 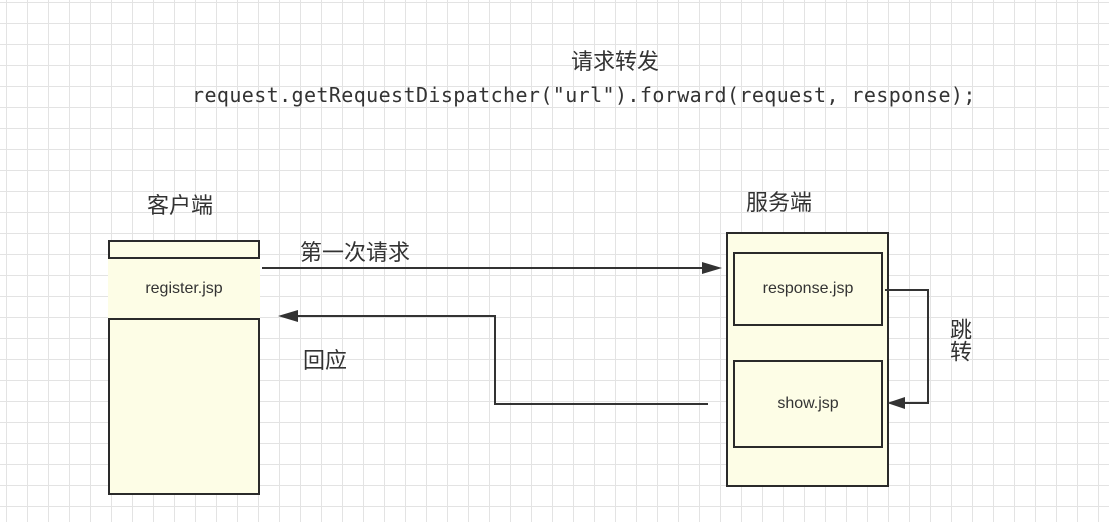 I want to click on forward-jump-arrowhead, so click(x=896, y=403).